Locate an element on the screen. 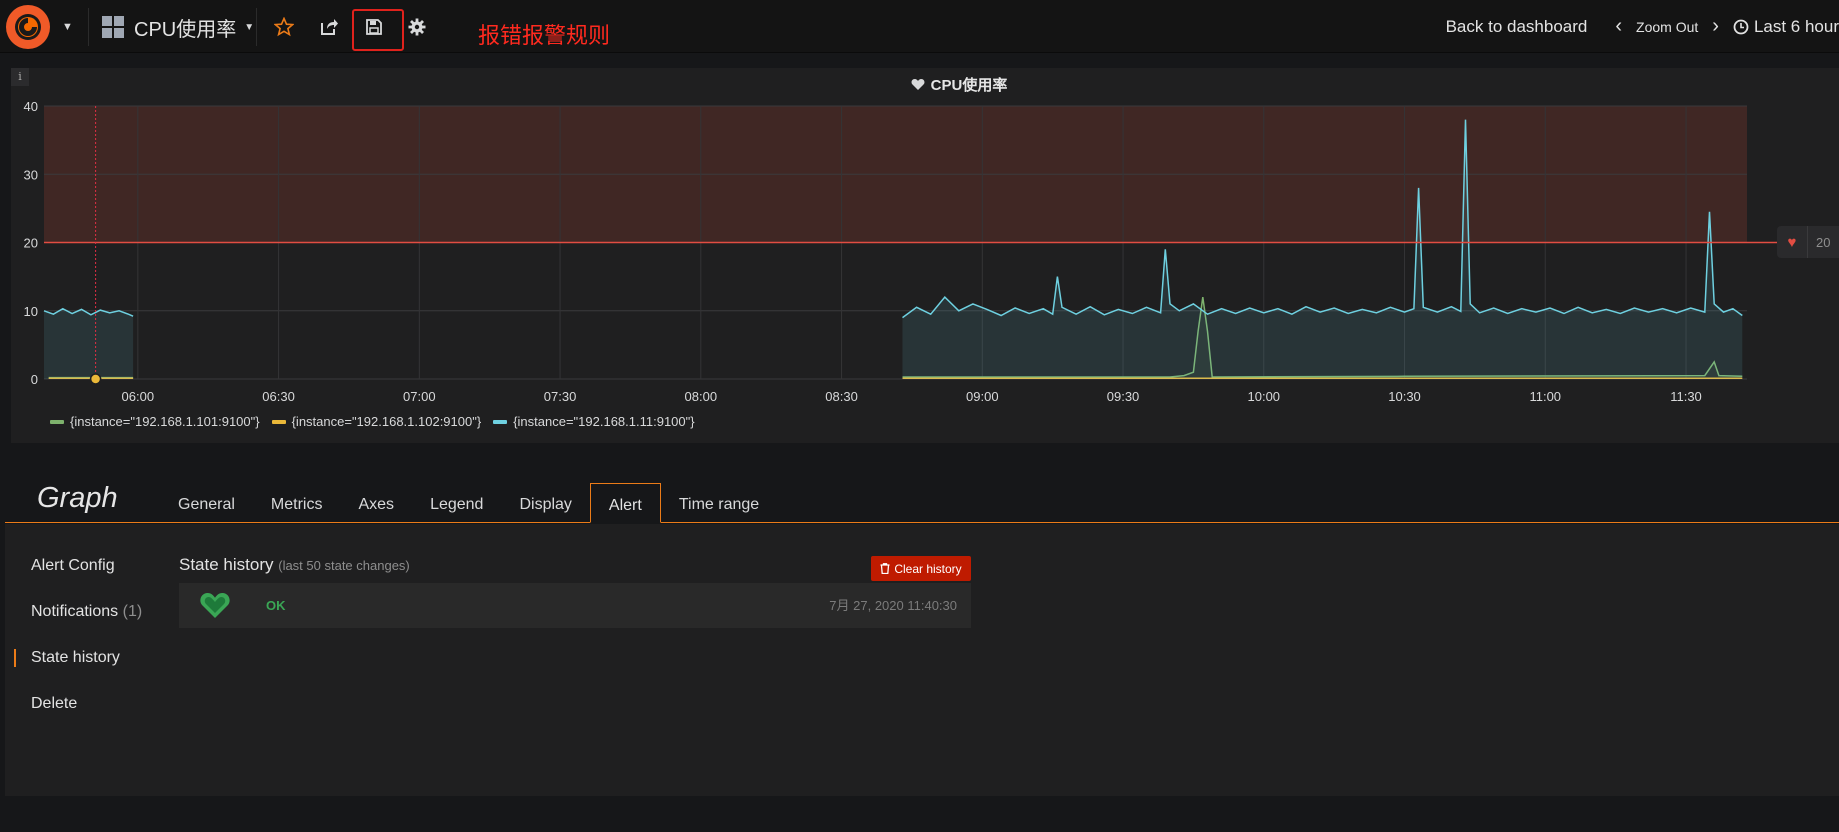  tab-axes: Axes is located at coordinates (376, 503).